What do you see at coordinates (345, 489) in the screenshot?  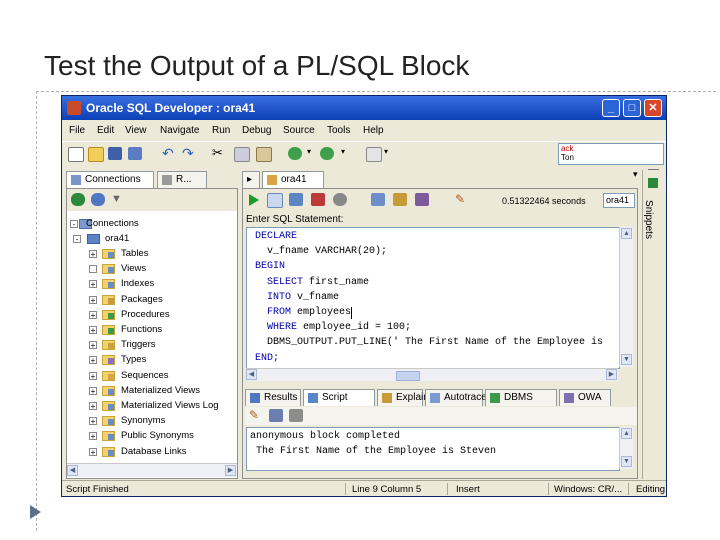 I see `status-separator` at bounding box center [345, 489].